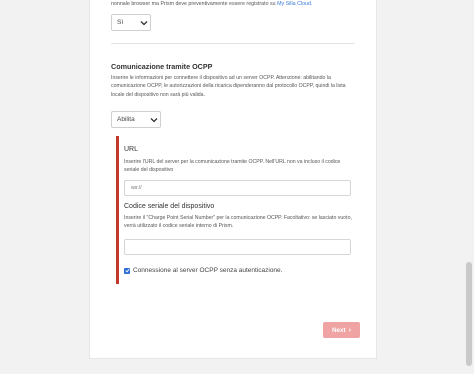  What do you see at coordinates (339, 330) in the screenshot?
I see `next-button-label: Next` at bounding box center [339, 330].